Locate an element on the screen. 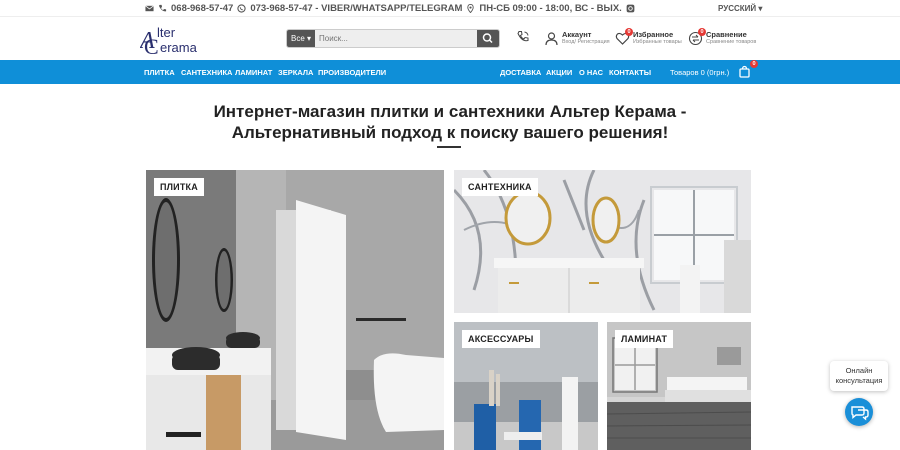  phone-call-icon is located at coordinates (523, 36).